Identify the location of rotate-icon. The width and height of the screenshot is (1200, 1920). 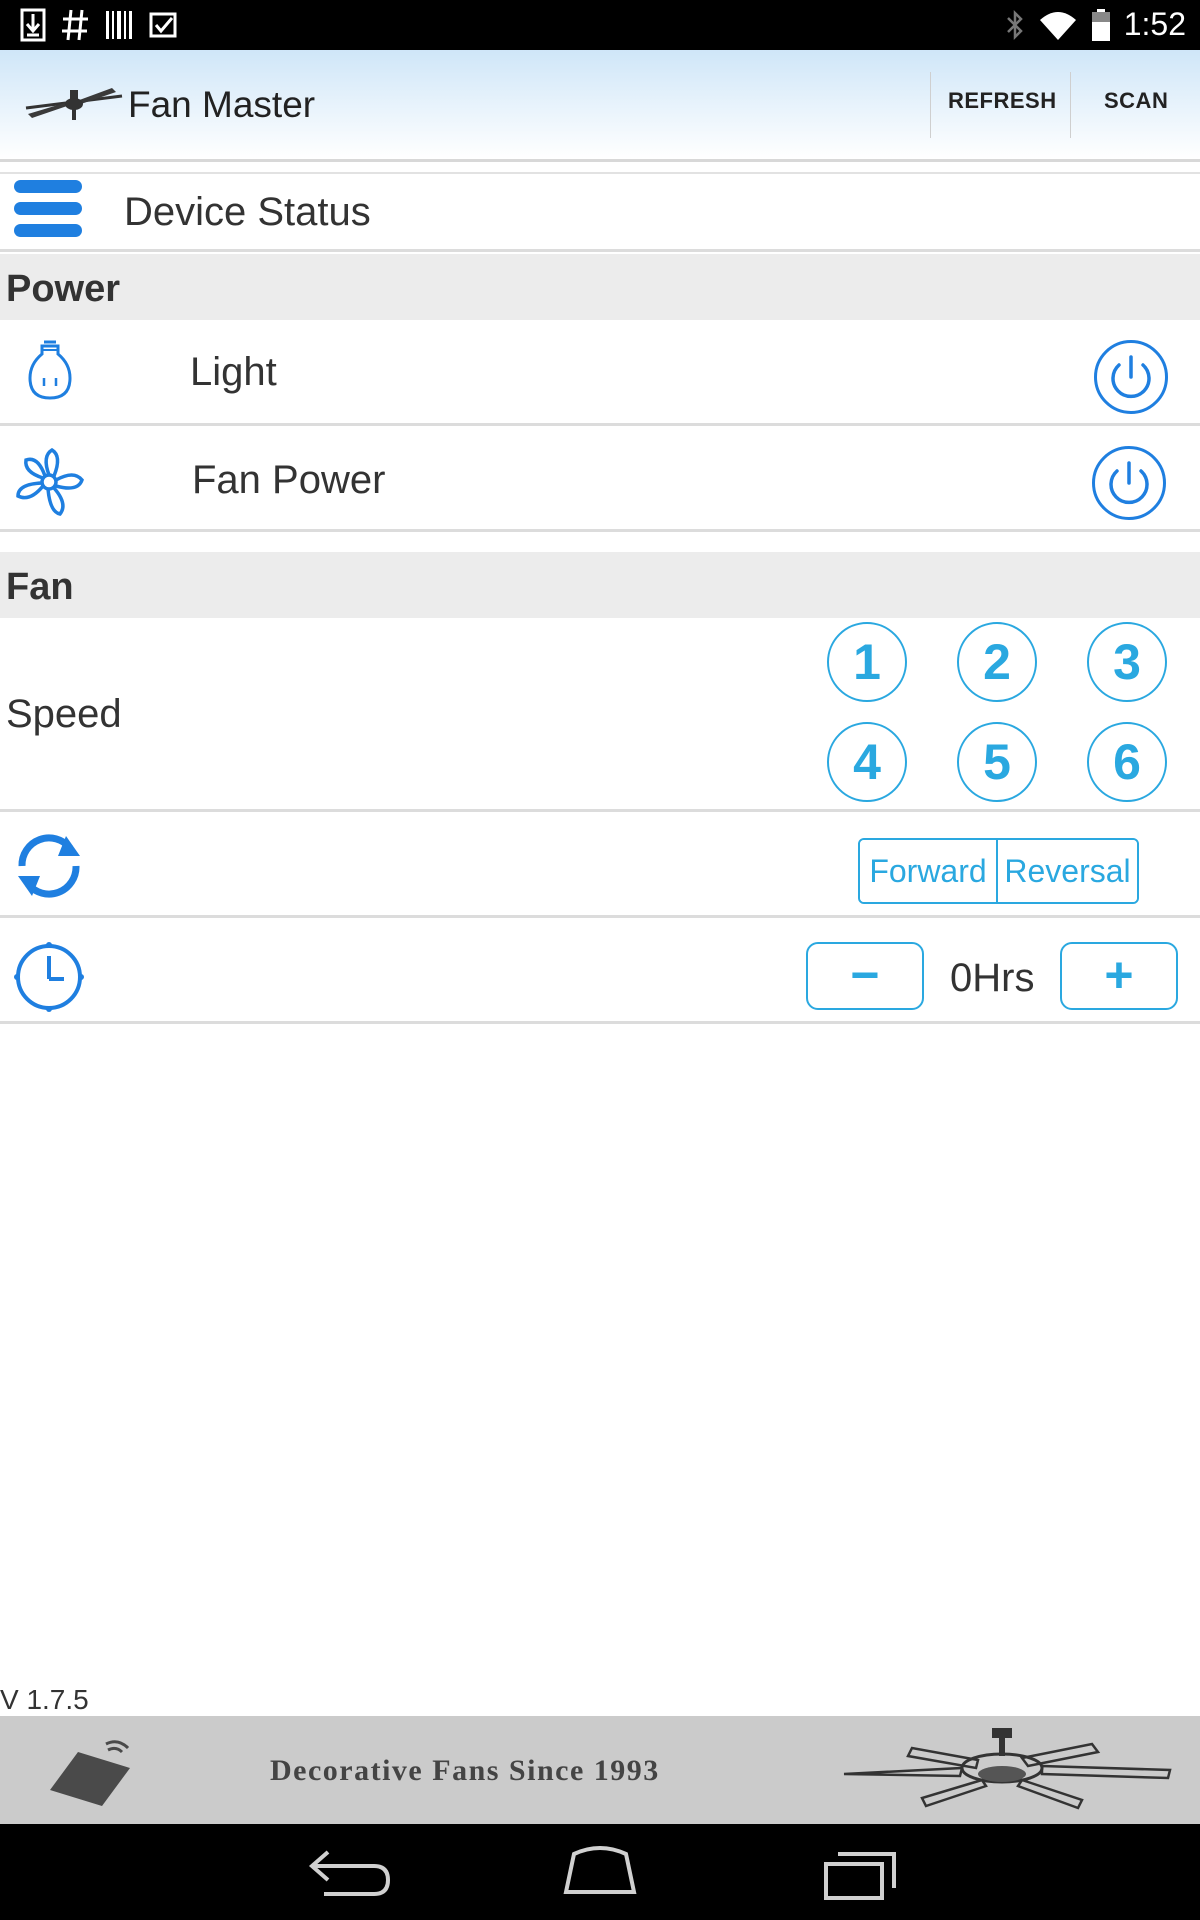
(49, 866).